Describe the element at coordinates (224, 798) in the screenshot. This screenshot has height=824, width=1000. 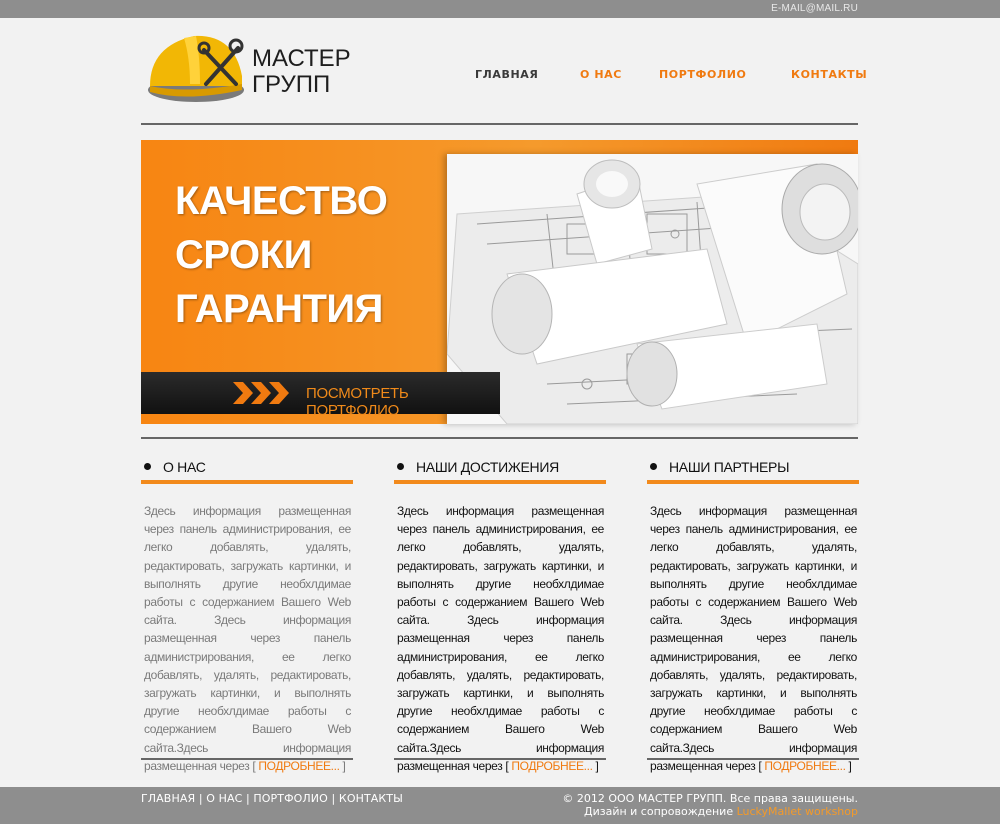
I see `footer-link-about: О НАС` at that location.